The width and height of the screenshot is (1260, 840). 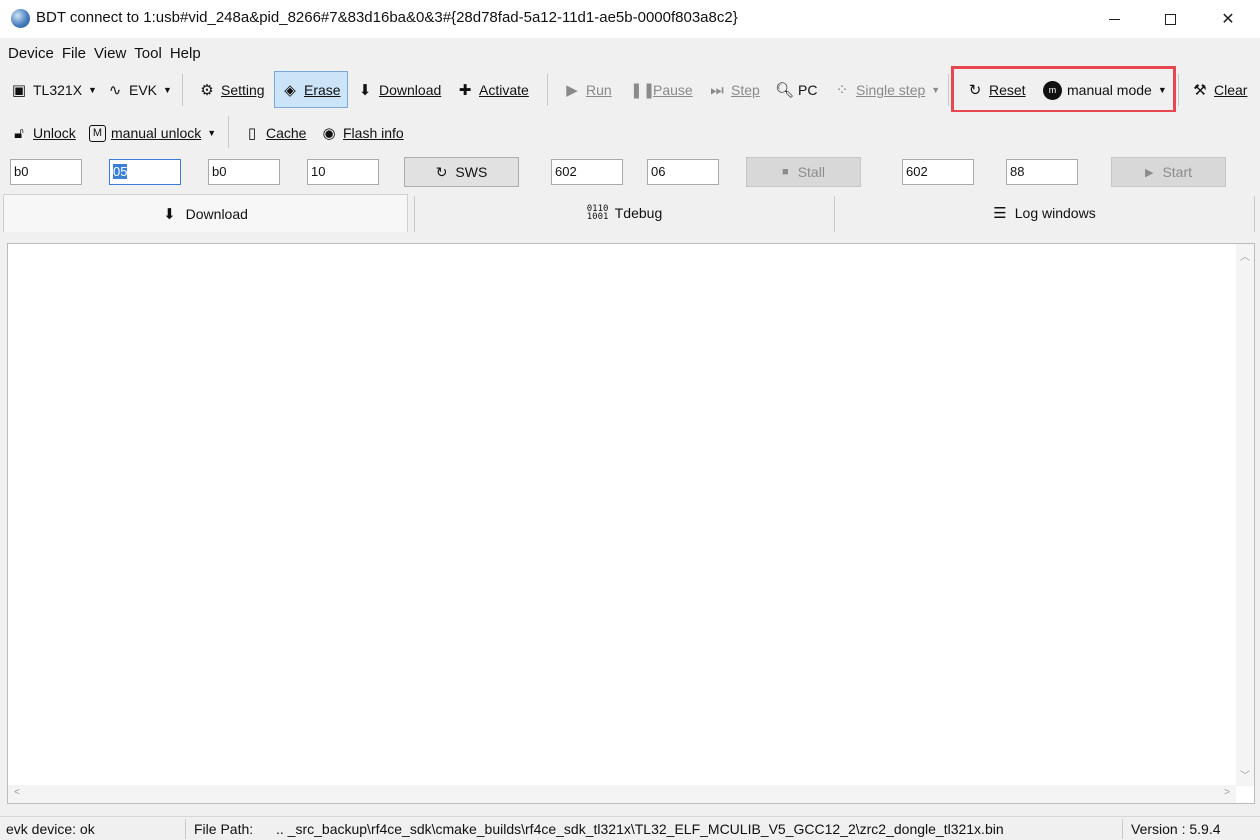 What do you see at coordinates (630, 53) in the screenshot?
I see `menu-bar: Device File View Tool Help` at bounding box center [630, 53].